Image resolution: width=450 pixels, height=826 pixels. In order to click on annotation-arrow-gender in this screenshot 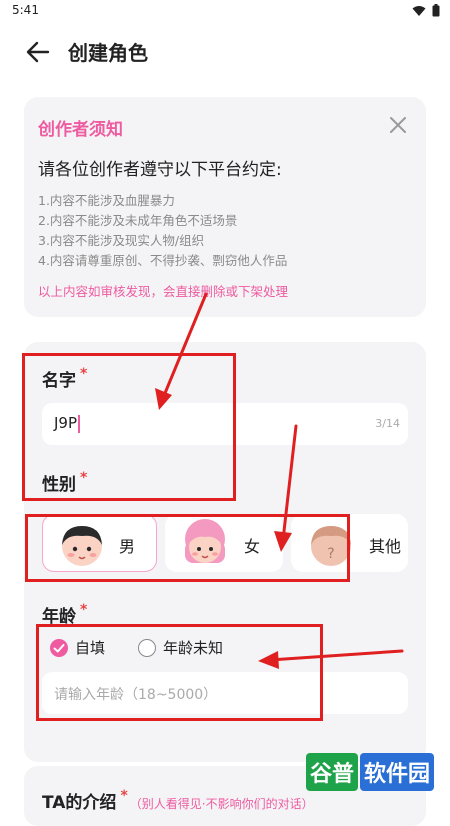, I will do `click(289, 483)`.